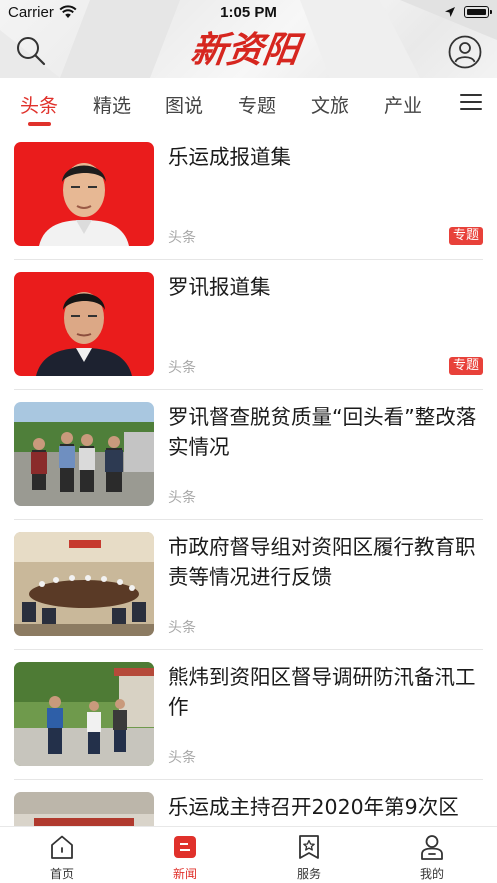  I want to click on news-title: 乐运成报道集, so click(229, 157).